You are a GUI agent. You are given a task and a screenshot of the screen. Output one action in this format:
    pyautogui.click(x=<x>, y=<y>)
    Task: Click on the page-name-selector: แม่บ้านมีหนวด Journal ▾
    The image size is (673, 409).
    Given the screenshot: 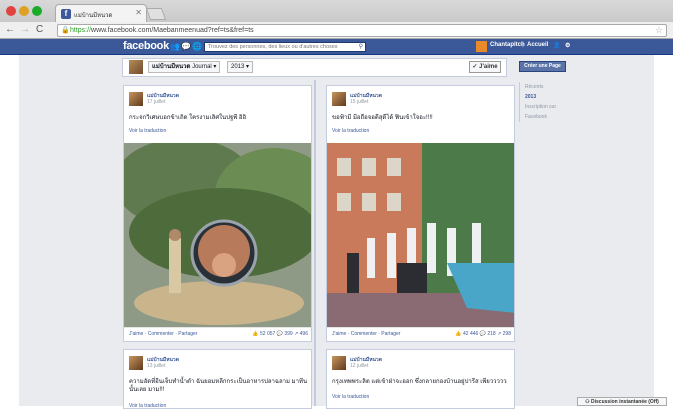 What is the action you would take?
    pyautogui.click(x=184, y=67)
    